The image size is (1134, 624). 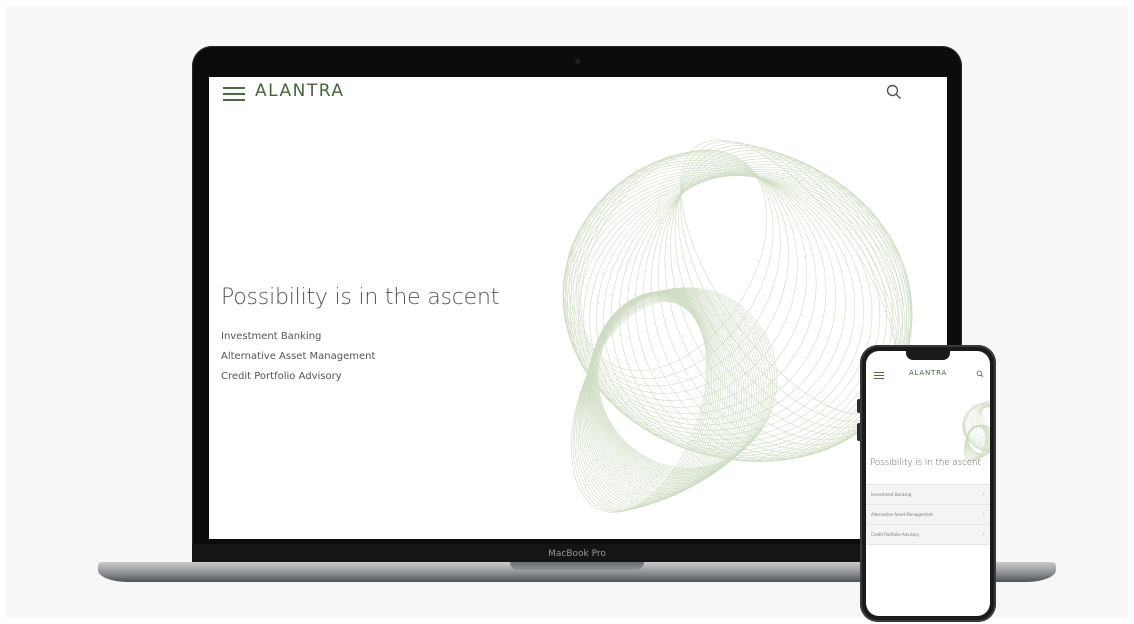 I want to click on nav-link-credit-portfolio-advisory: Credit Portfolio Advisory, so click(x=298, y=377).